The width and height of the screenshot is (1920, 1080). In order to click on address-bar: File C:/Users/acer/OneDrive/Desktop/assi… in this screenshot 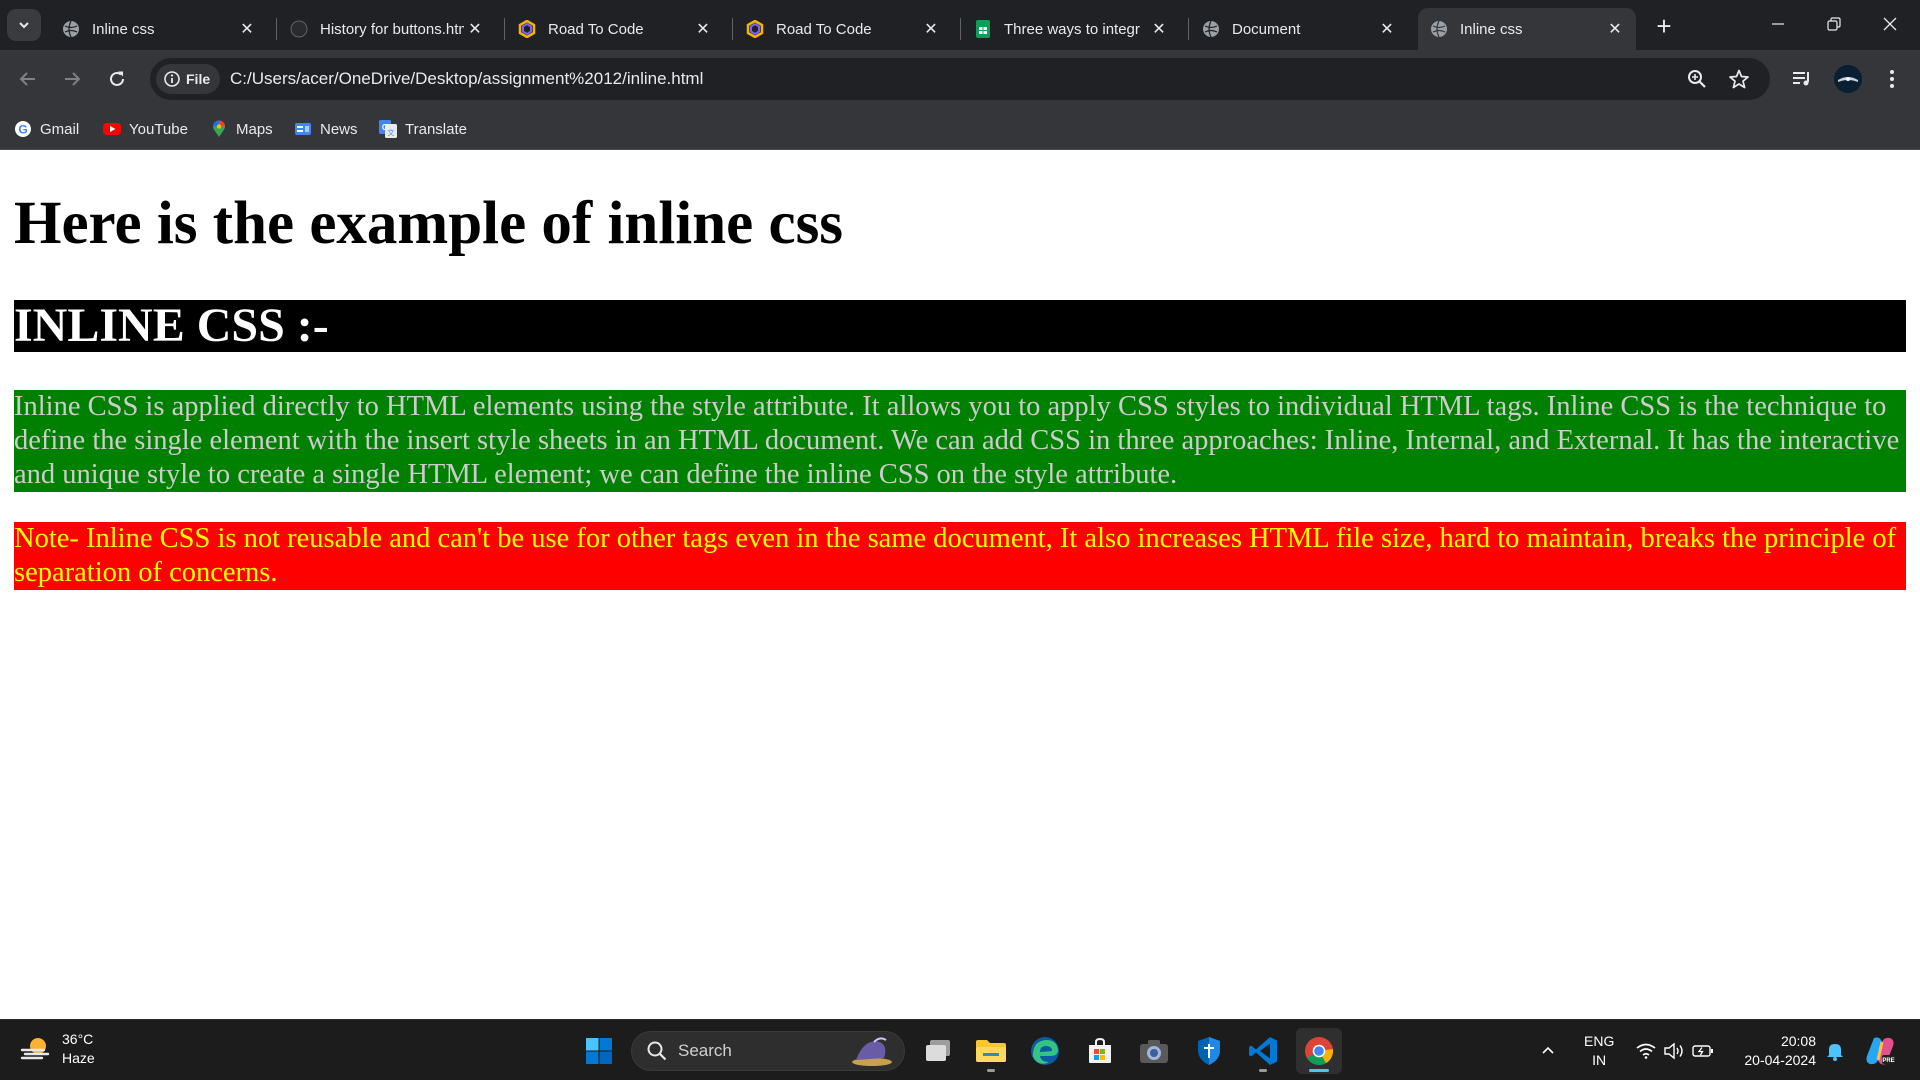, I will do `click(960, 79)`.